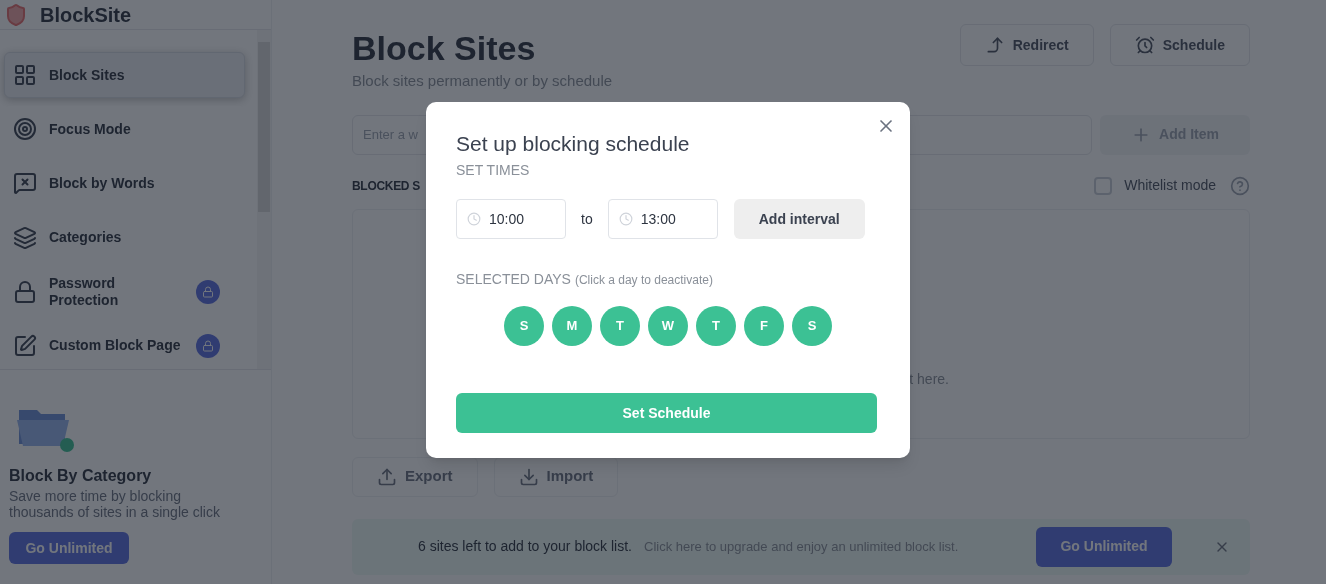 Image resolution: width=1326 pixels, height=584 pixels. I want to click on header-button: Redirect, so click(1026, 45).